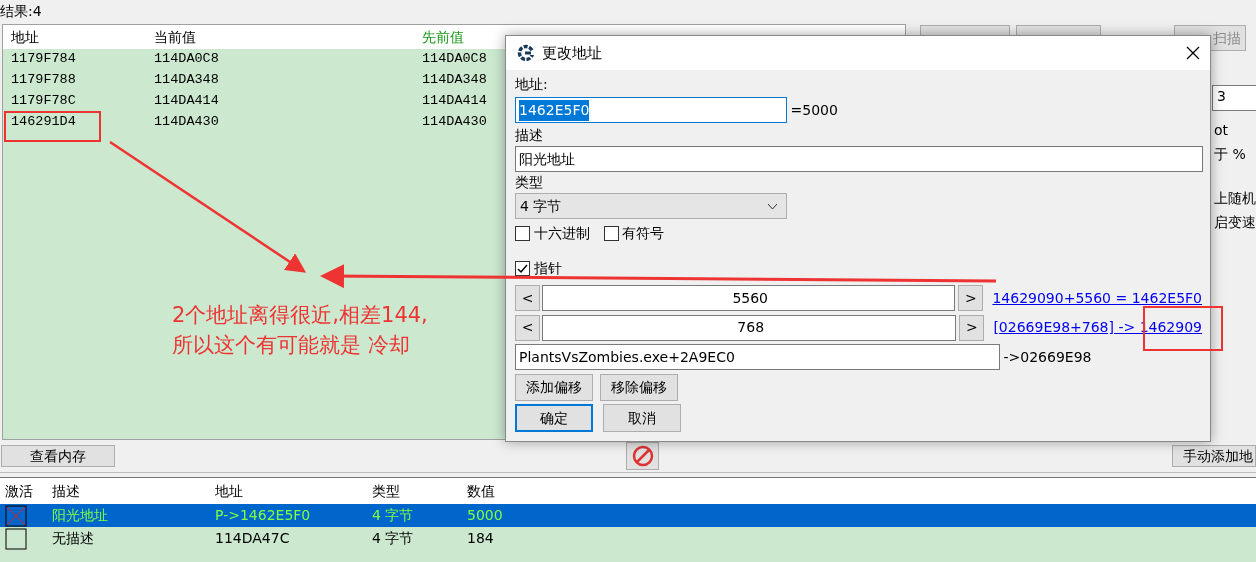  What do you see at coordinates (1214, 456) in the screenshot?
I see `add-address-button: 手动添加地` at bounding box center [1214, 456].